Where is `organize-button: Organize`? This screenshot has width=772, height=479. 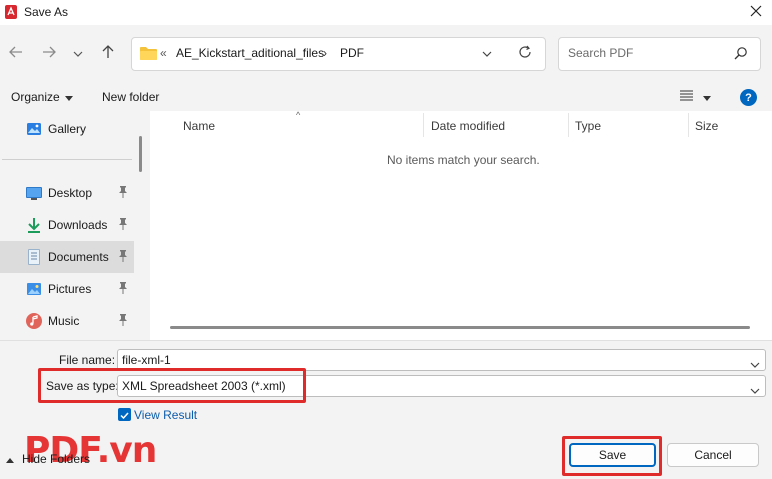
organize-button: Organize is located at coordinates (42, 97).